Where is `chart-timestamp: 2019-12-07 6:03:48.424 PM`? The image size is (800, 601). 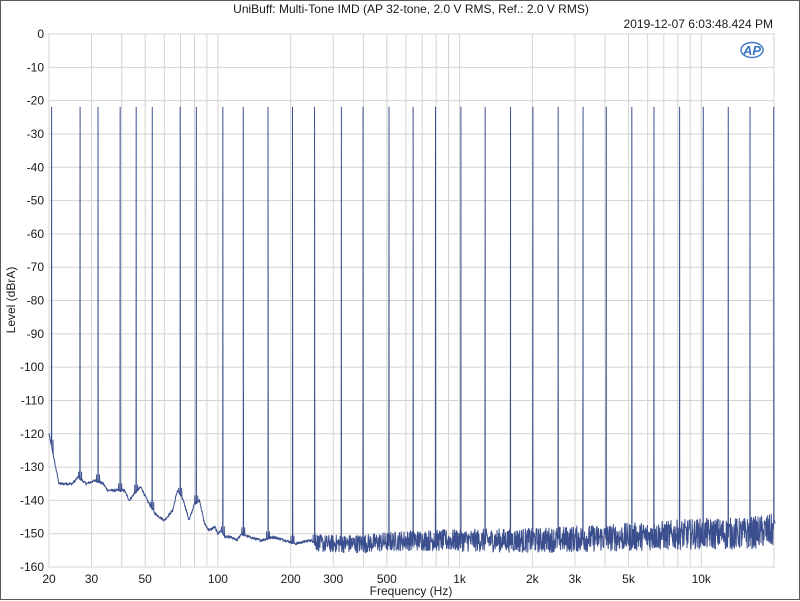
chart-timestamp: 2019-12-07 6:03:48.424 PM is located at coordinates (698, 24).